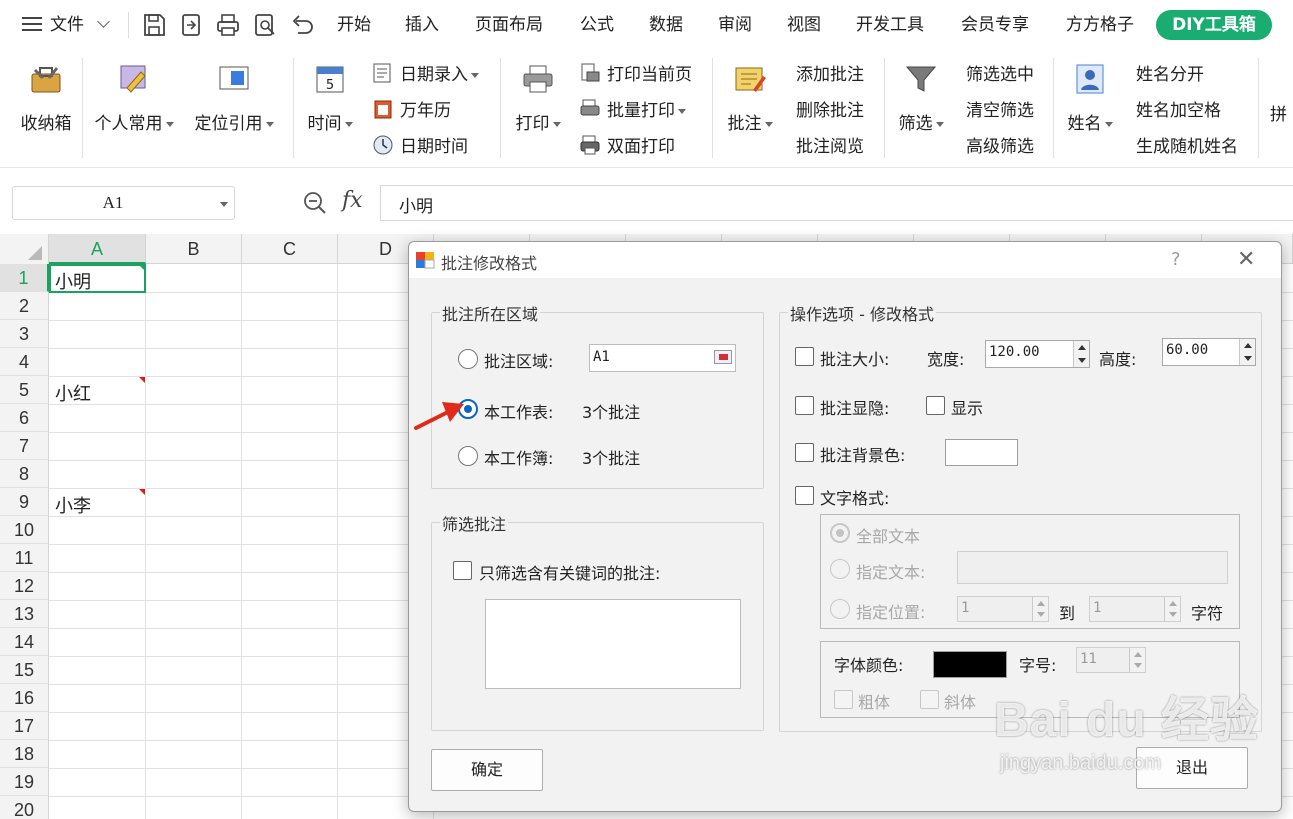 This screenshot has width=1293, height=819. I want to click on row-header: 15, so click(24, 670).